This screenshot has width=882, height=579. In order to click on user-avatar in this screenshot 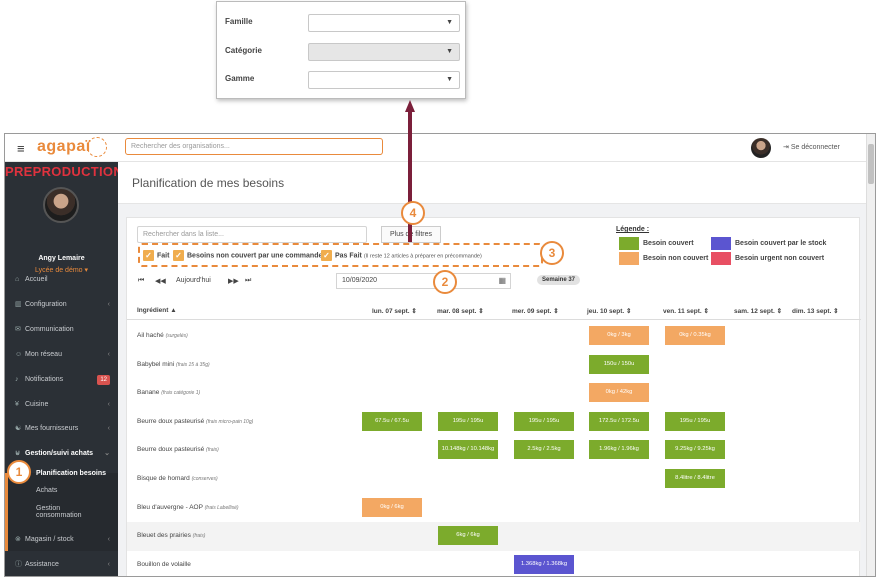, I will do `click(761, 148)`.